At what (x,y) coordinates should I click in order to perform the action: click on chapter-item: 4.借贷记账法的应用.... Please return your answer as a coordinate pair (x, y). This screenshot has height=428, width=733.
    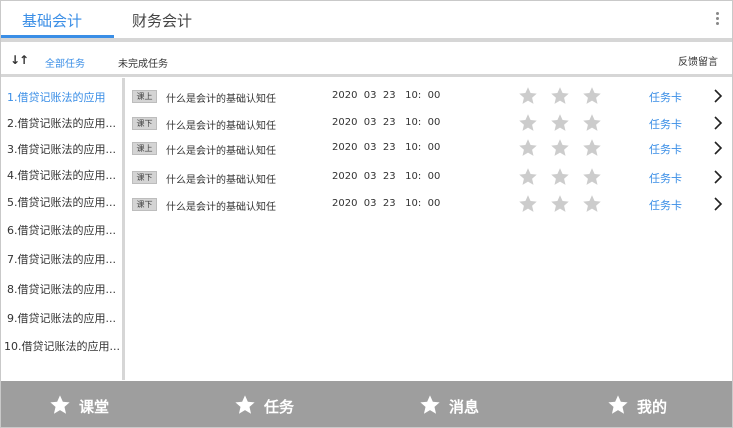
    Looking at the image, I should click on (61, 175).